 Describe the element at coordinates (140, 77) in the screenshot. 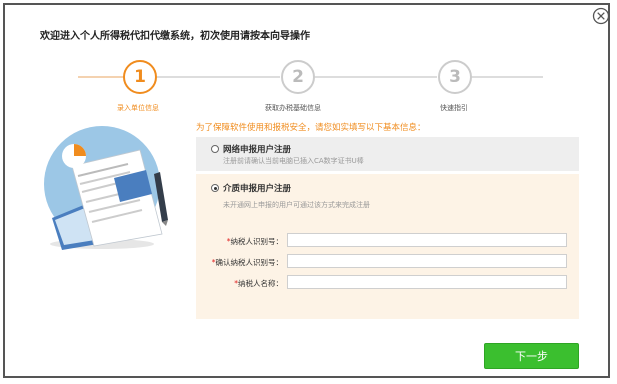

I see `step-1-circle: 1` at that location.